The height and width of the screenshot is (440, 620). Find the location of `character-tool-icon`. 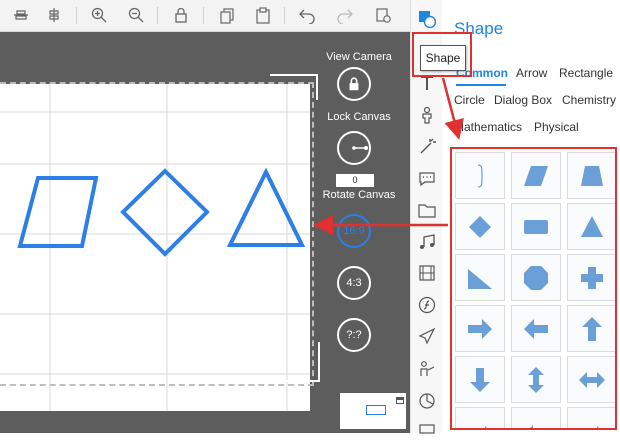

character-tool-icon is located at coordinates (427, 115).